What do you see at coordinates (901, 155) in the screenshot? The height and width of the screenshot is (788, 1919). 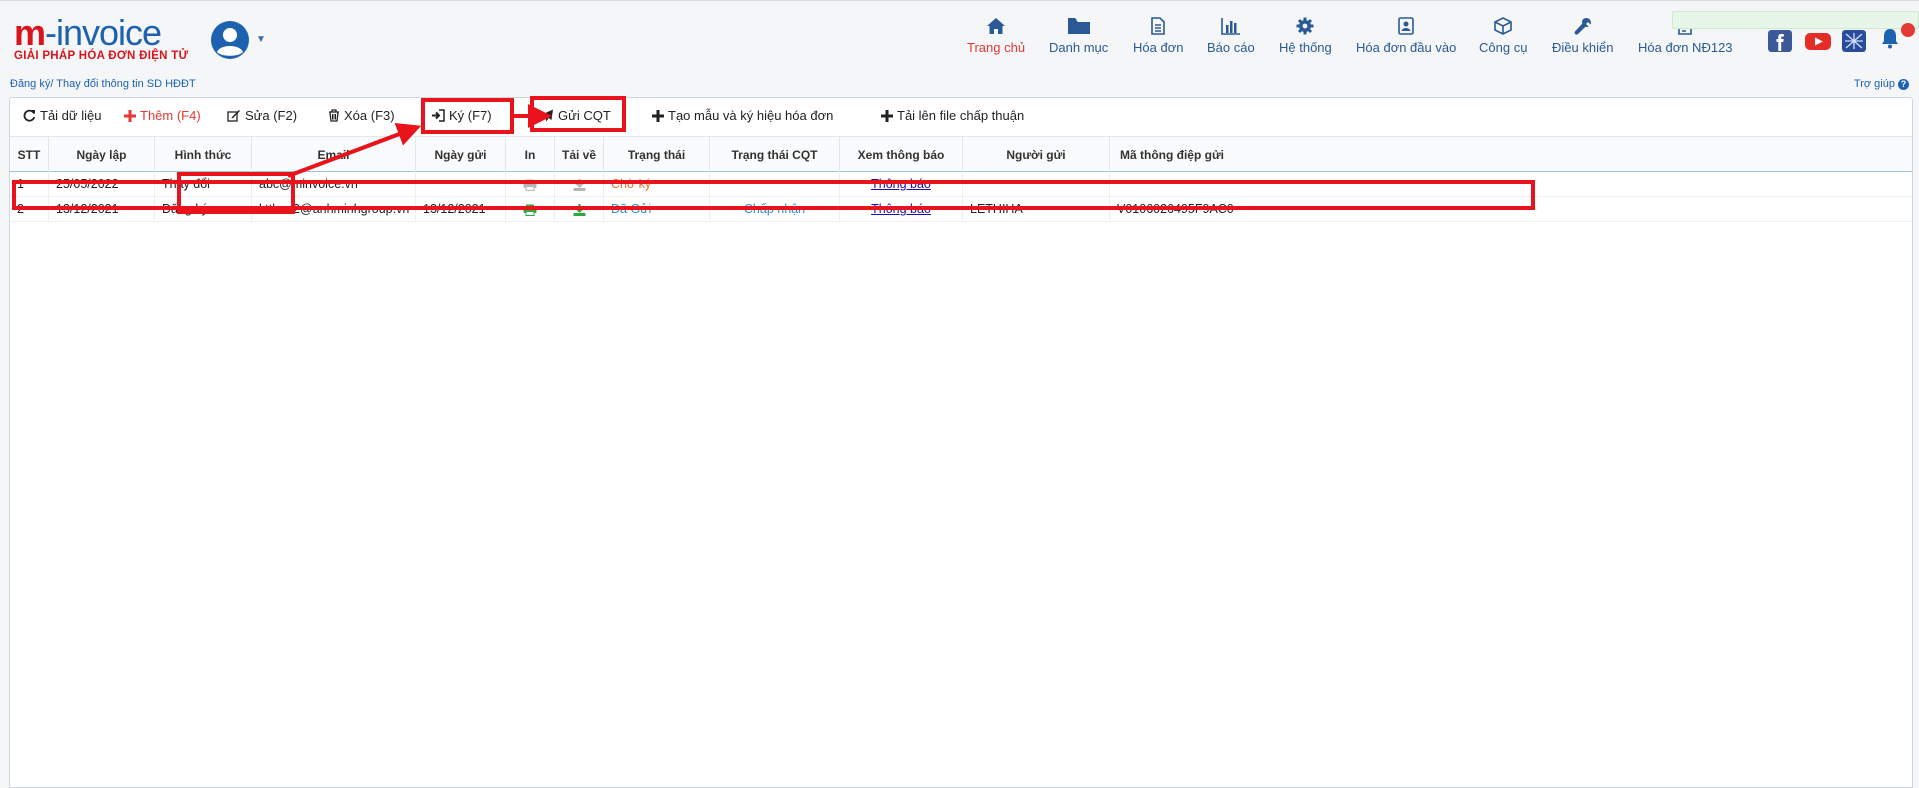 I see `col-xem-thong-bao: Xem thông báo` at bounding box center [901, 155].